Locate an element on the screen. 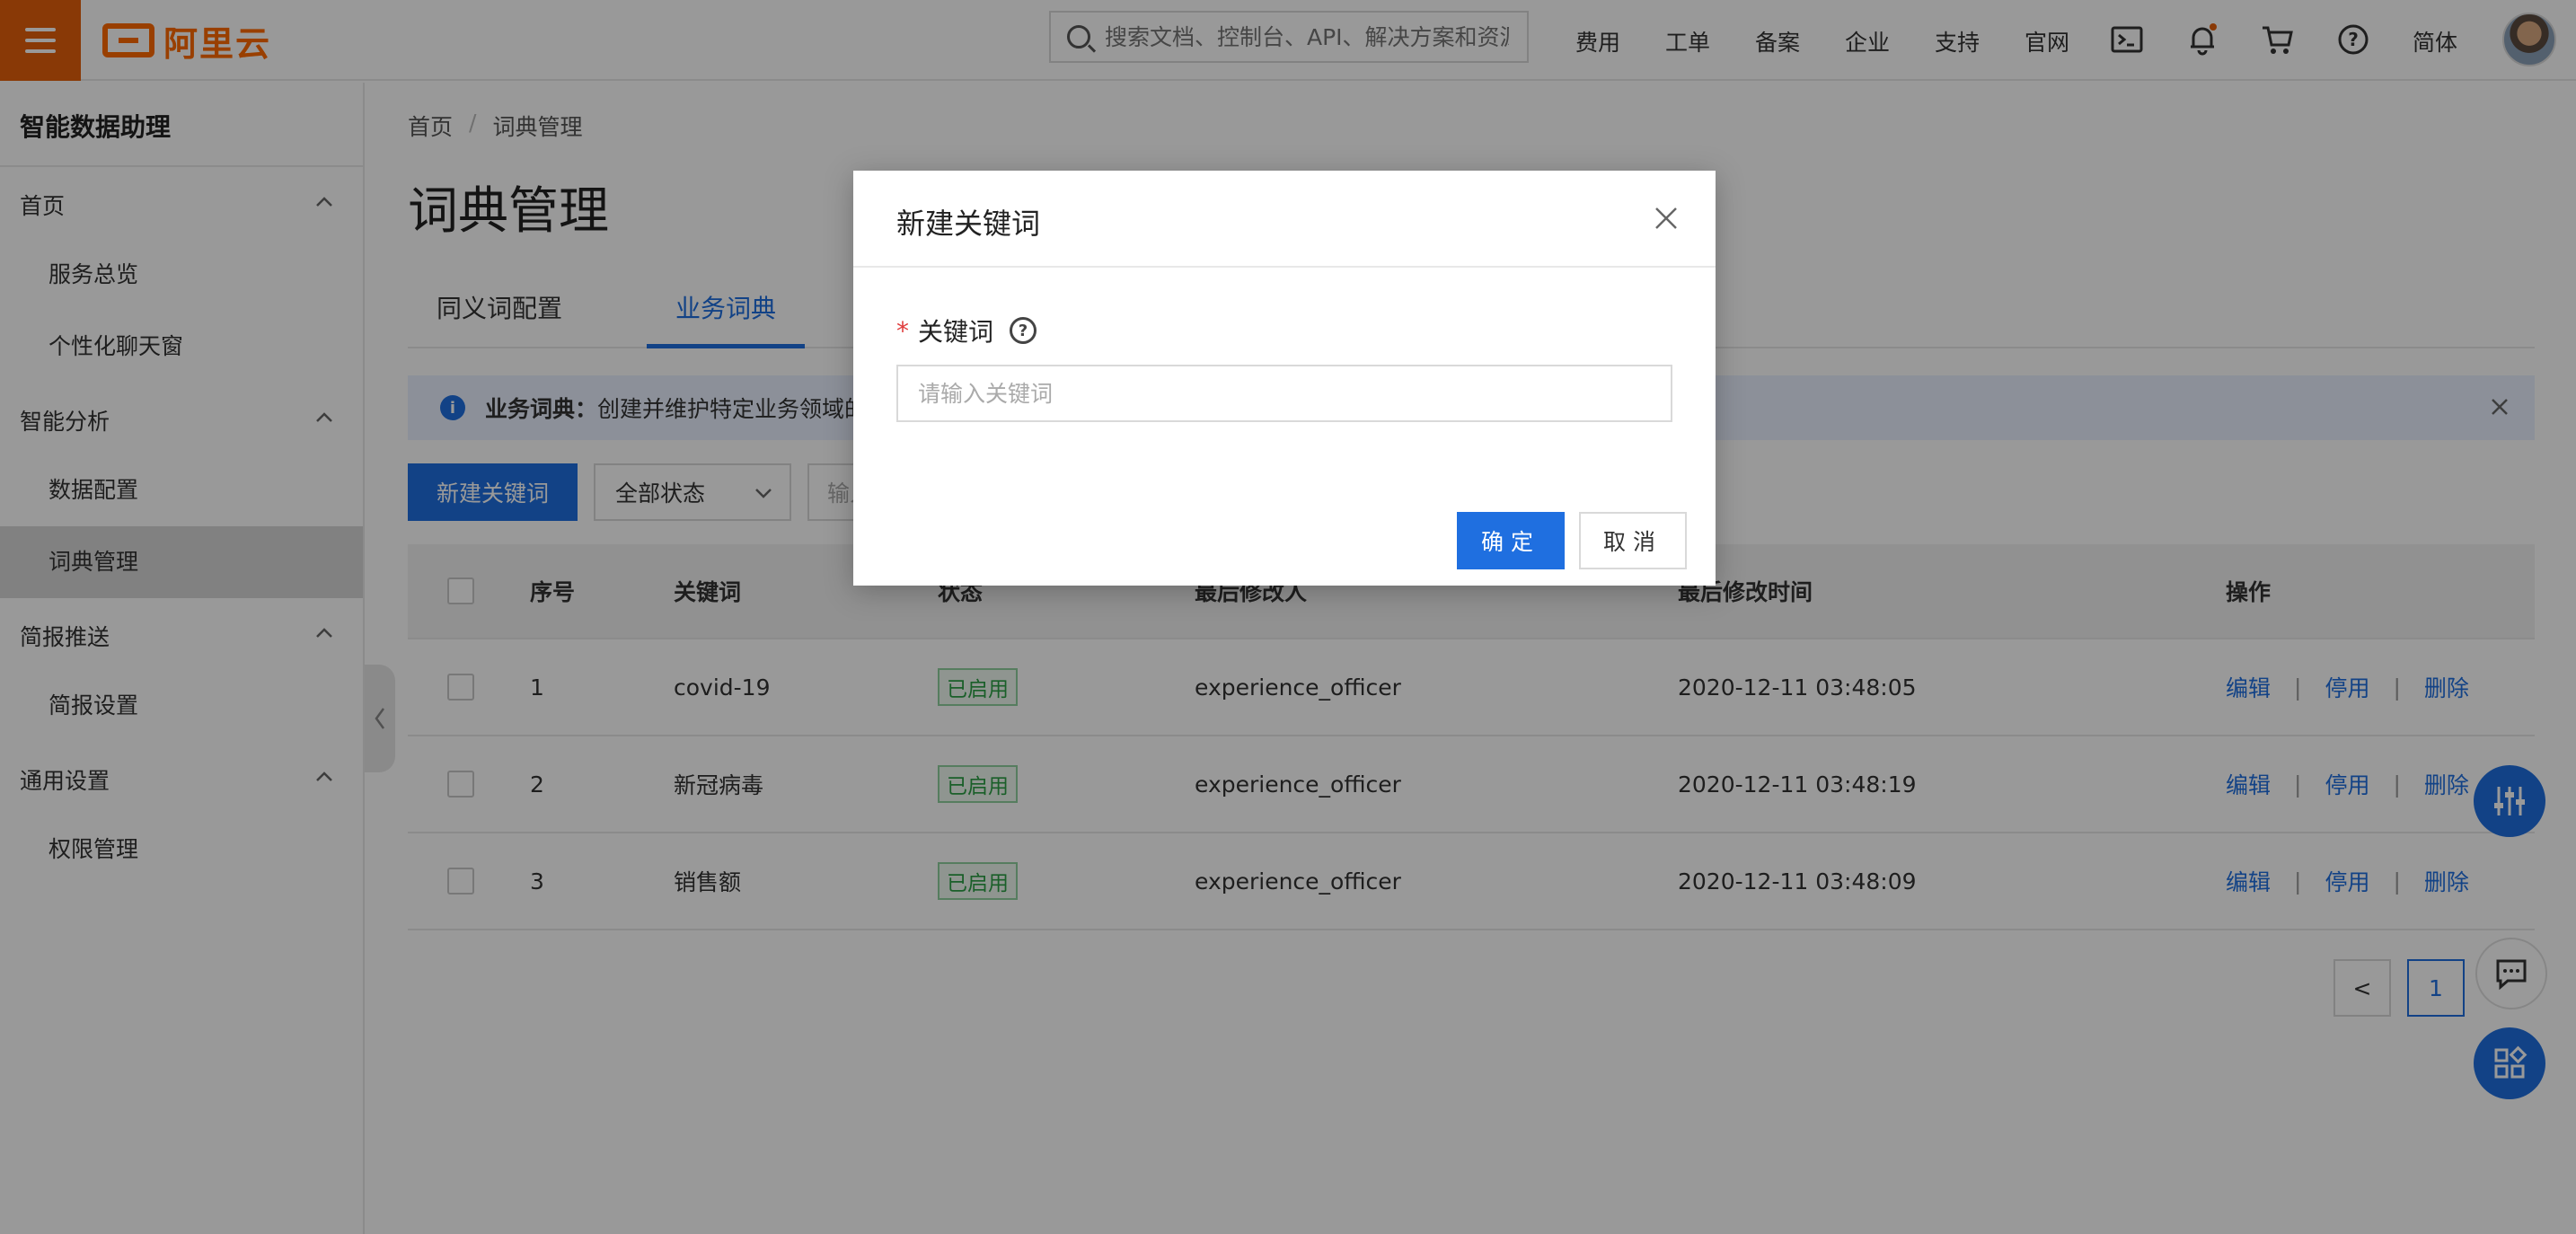 The height and width of the screenshot is (1234, 2576). new-keyword-dialog: 新建关键词 * 关键词 ? 确定 取消 is located at coordinates (1284, 378).